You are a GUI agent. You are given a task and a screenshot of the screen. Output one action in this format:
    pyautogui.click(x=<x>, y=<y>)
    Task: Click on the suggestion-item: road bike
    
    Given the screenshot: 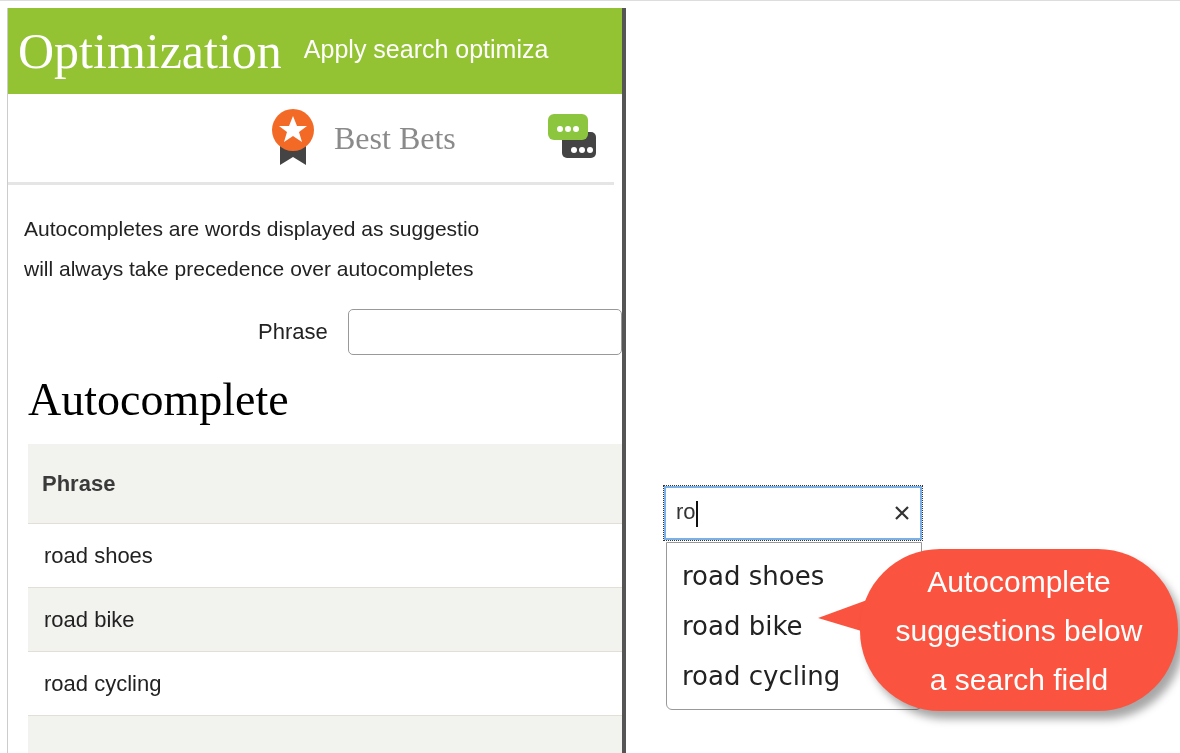 What is the action you would take?
    pyautogui.click(x=742, y=626)
    